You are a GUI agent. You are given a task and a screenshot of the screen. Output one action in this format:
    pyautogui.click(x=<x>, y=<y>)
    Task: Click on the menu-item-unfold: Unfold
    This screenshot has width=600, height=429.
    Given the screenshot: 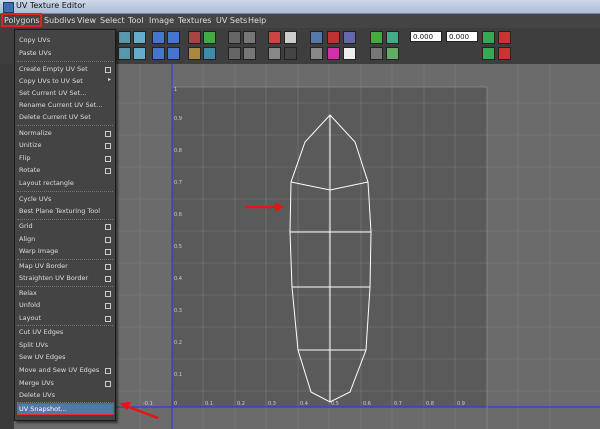 What is the action you would take?
    pyautogui.click(x=29, y=305)
    